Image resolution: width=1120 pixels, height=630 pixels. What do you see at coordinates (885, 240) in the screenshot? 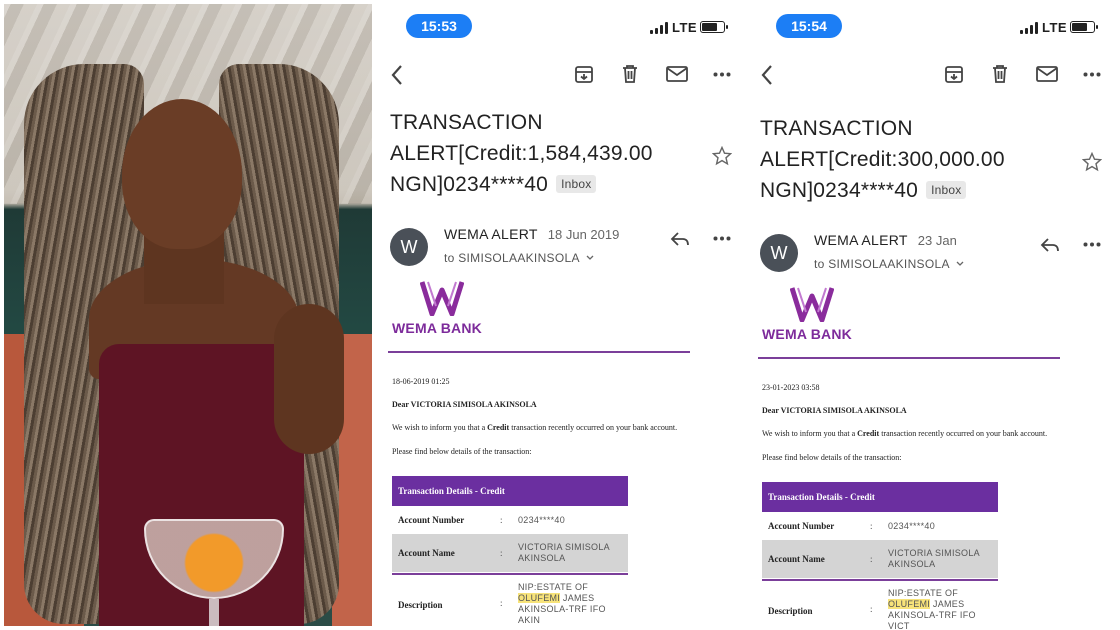
I see `sender-line: WEMA ALERT 23 Jan` at bounding box center [885, 240].